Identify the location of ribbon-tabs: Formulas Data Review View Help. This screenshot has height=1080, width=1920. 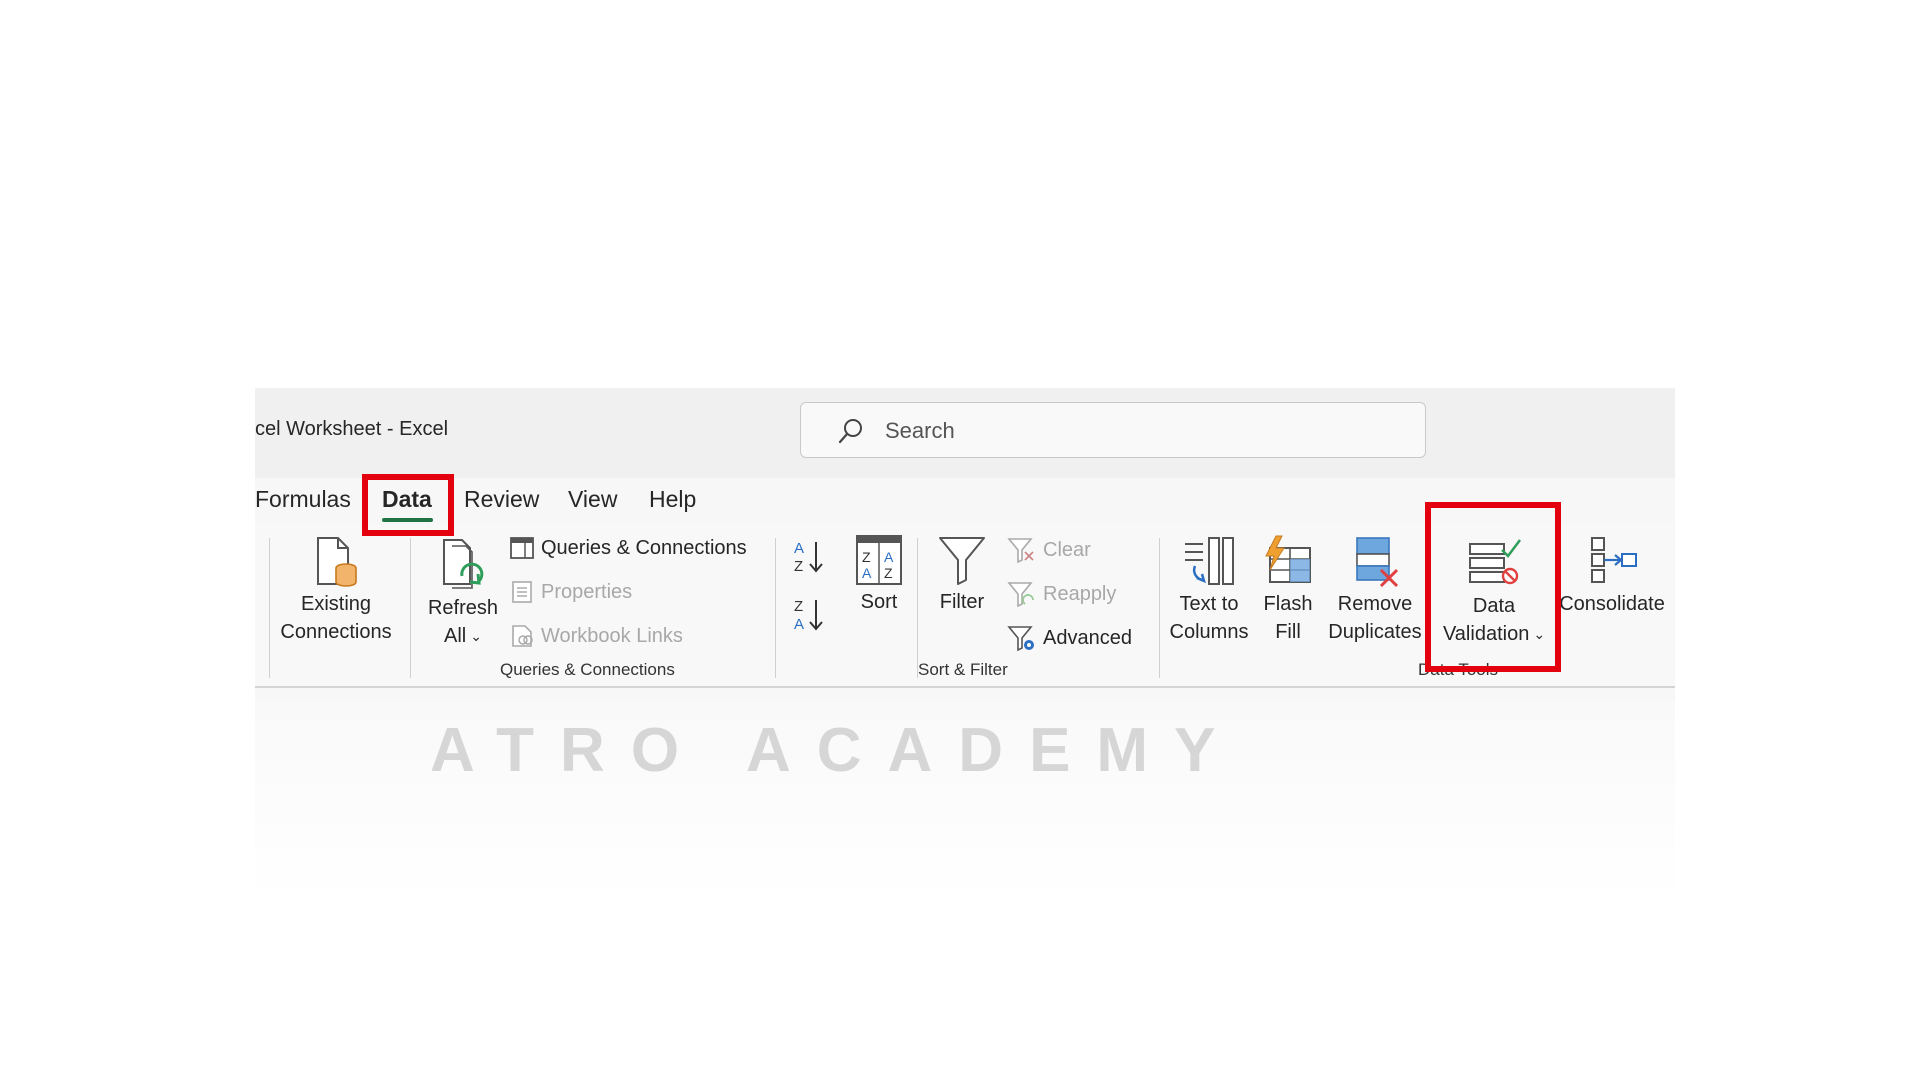
(965, 501).